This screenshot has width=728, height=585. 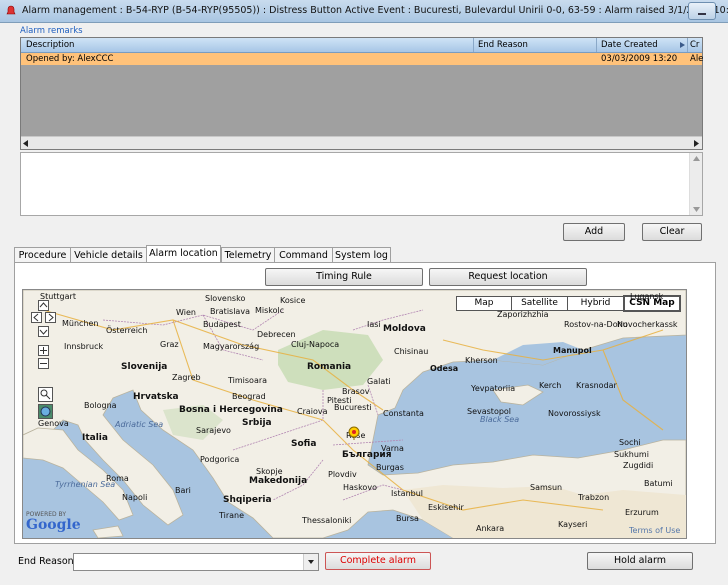 I want to click on request-location-button: Request location, so click(x=508, y=277).